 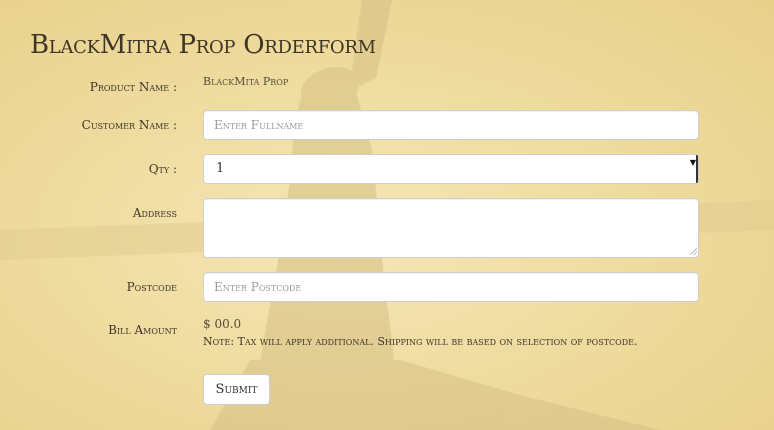 What do you see at coordinates (697, 169) in the screenshot?
I see `qty-select-edge` at bounding box center [697, 169].